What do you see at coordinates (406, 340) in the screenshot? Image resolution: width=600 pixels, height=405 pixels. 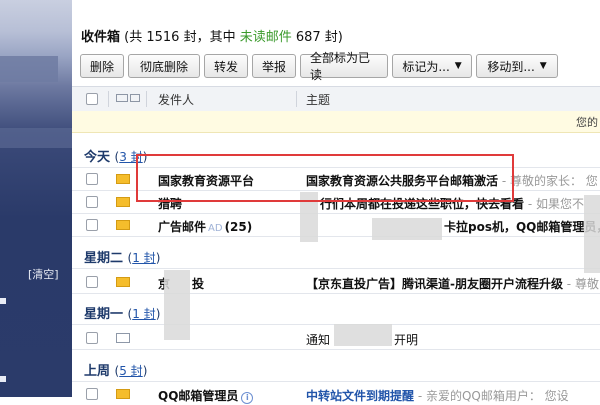 I see `mail-subject-end: 开明` at bounding box center [406, 340].